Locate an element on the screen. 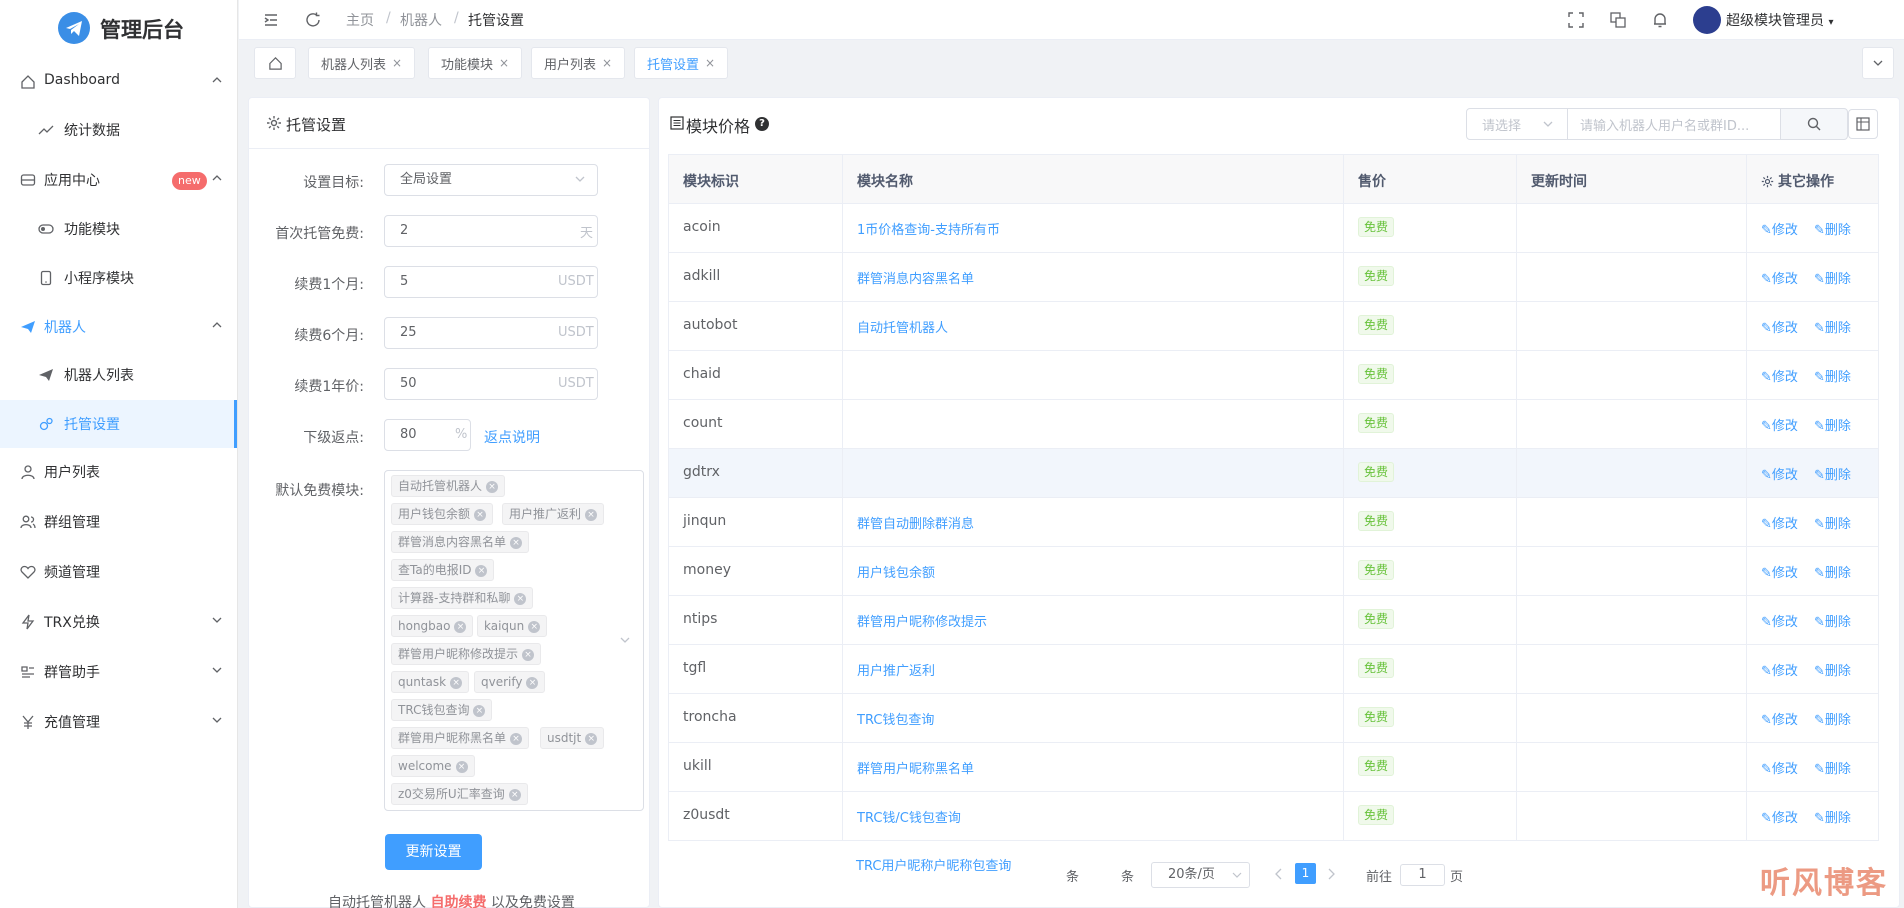 The image size is (1904, 908). help-icon: ? is located at coordinates (762, 124).